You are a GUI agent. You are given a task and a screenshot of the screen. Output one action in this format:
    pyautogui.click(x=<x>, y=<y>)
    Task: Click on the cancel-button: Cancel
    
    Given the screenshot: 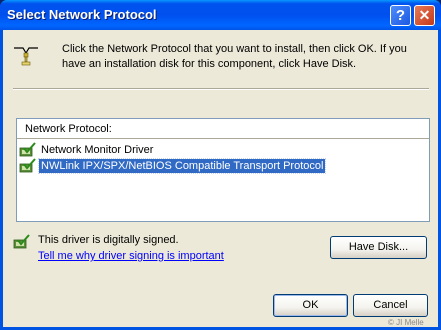 What is the action you would take?
    pyautogui.click(x=390, y=305)
    